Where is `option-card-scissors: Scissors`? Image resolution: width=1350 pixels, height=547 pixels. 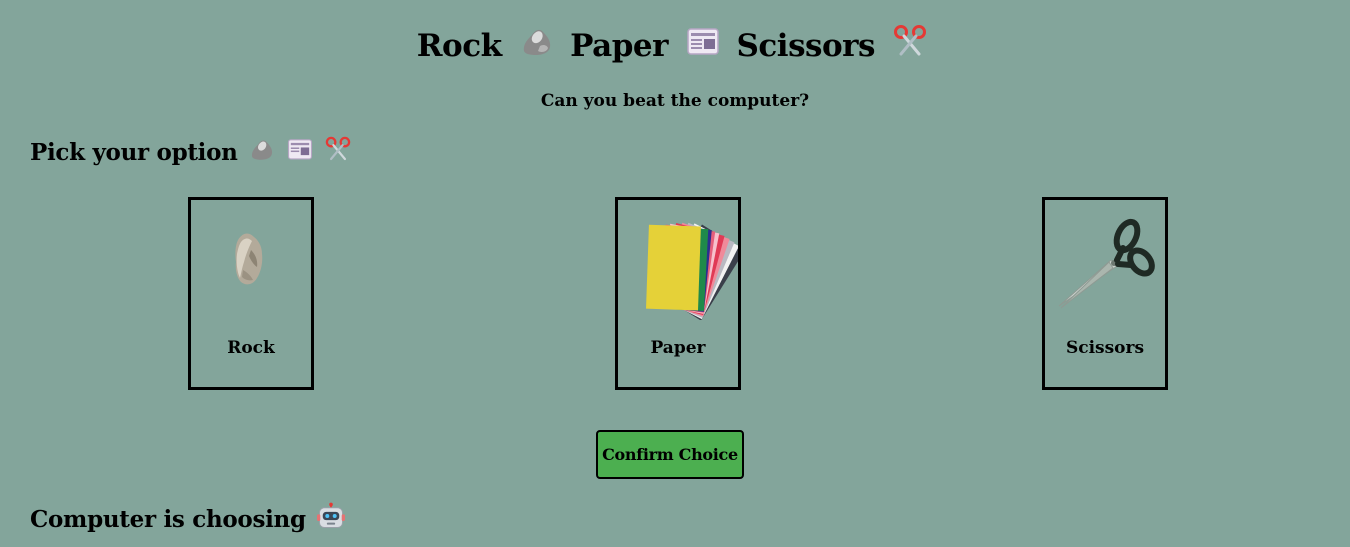 option-card-scissors: Scissors is located at coordinates (1105, 293).